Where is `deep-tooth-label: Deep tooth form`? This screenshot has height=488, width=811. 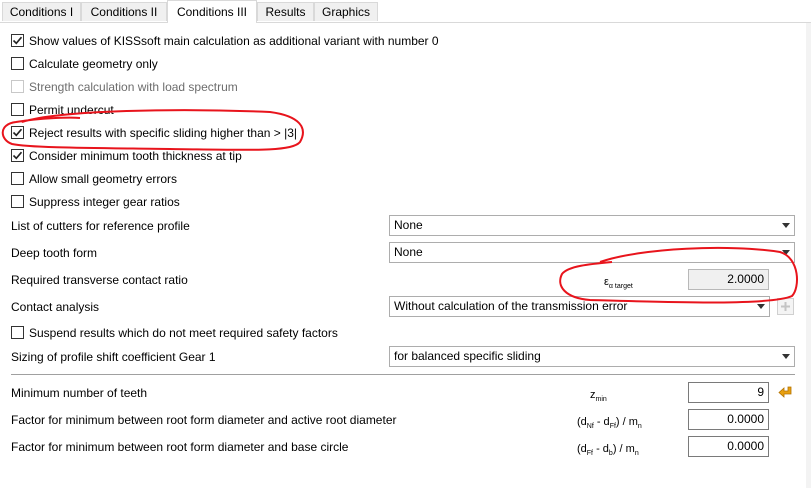 deep-tooth-label: Deep tooth form is located at coordinates (54, 253).